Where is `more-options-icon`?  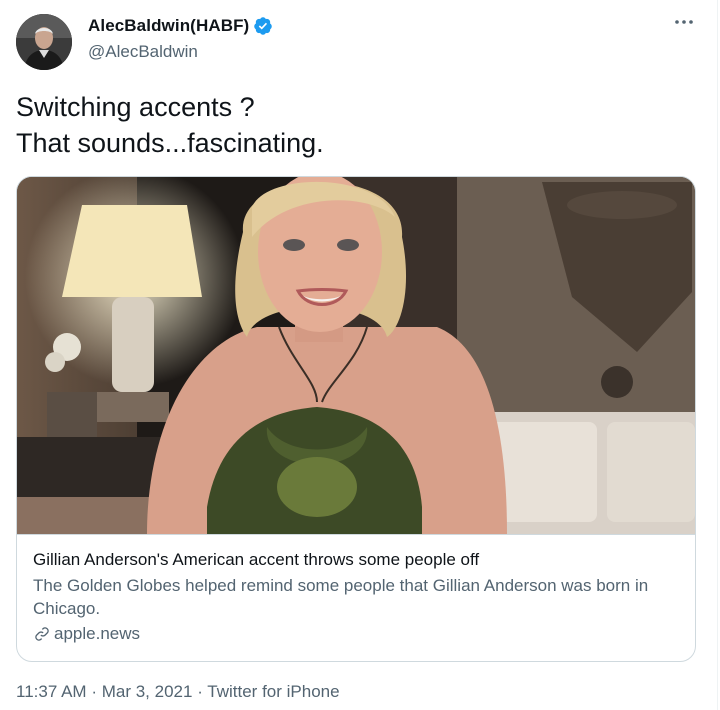 more-options-icon is located at coordinates (684, 22).